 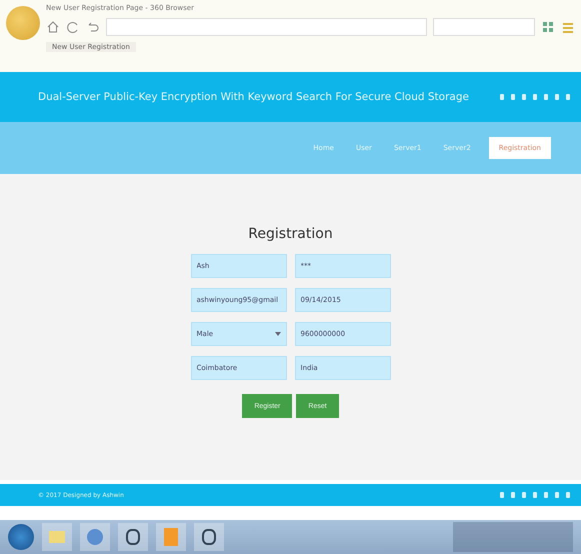 What do you see at coordinates (23, 23) in the screenshot?
I see `browser-logo-icon` at bounding box center [23, 23].